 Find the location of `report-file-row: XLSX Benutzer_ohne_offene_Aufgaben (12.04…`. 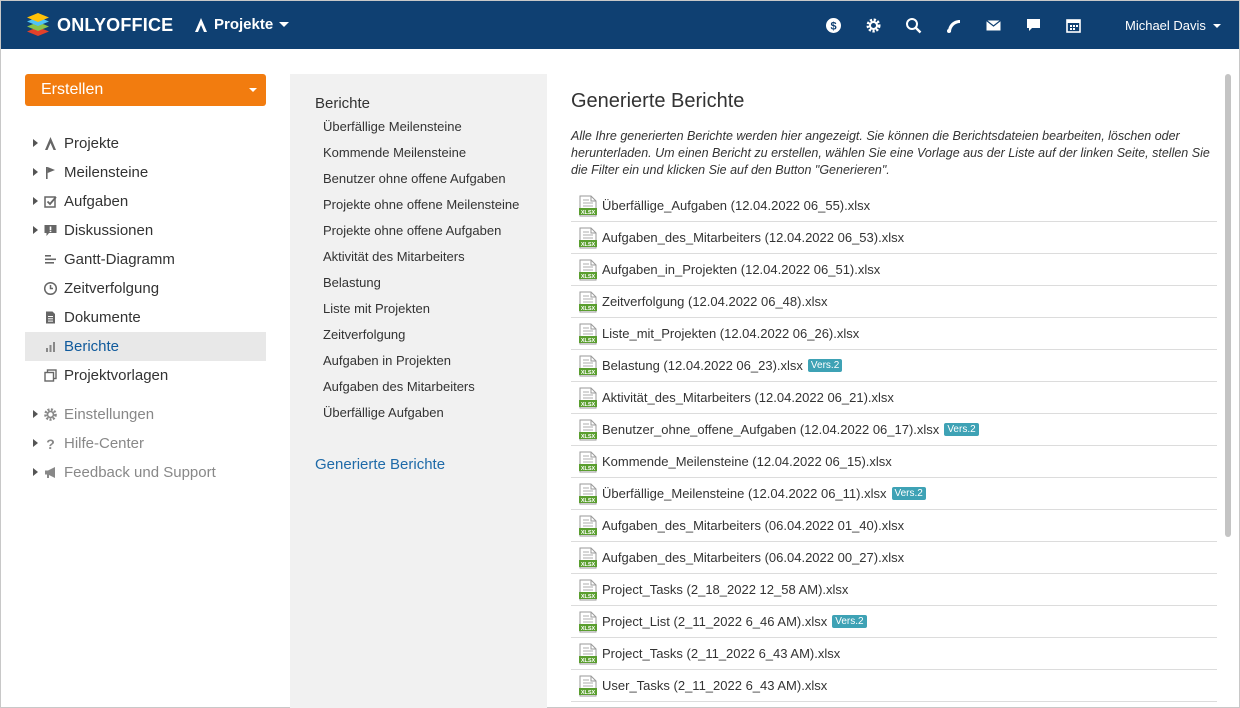

report-file-row: XLSX Benutzer_ohne_offene_Aufgaben (12.04… is located at coordinates (894, 430).